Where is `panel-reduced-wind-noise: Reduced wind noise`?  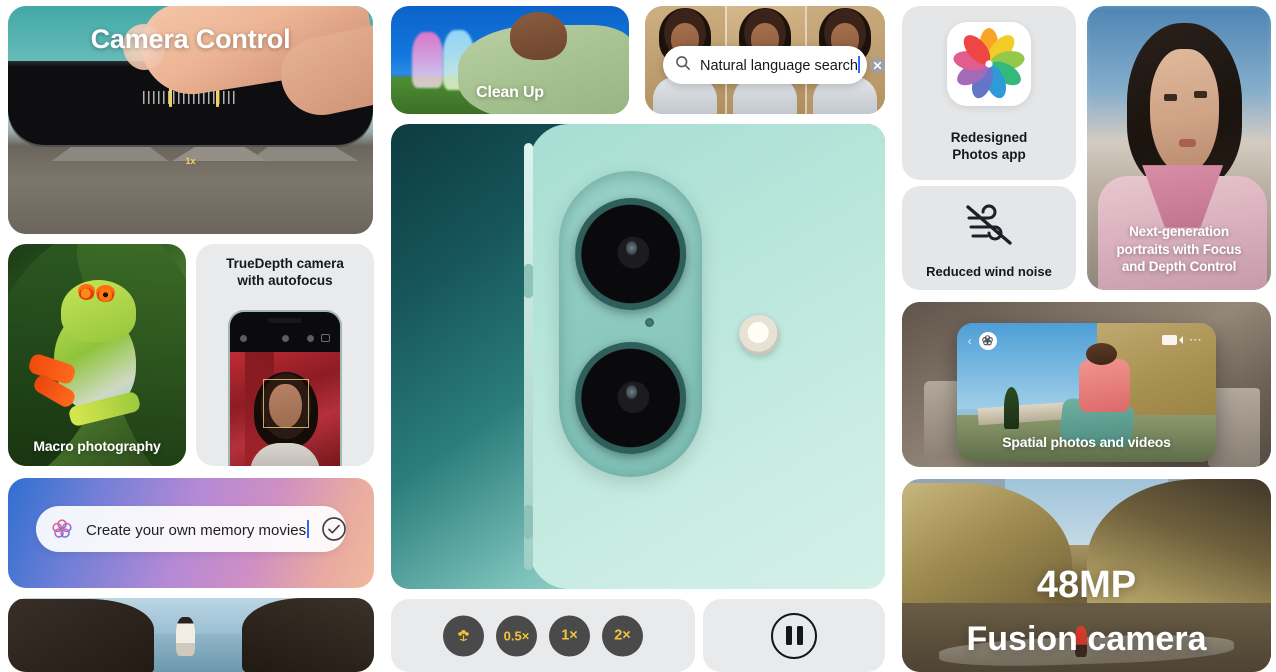
panel-reduced-wind-noise: Reduced wind noise is located at coordinates (989, 238).